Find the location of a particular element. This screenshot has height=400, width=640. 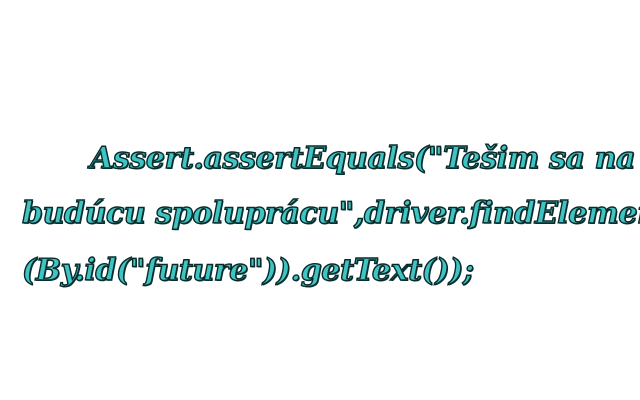

code-line-2: budúcu spoluprácu",driver.findElement is located at coordinates (330, 213).